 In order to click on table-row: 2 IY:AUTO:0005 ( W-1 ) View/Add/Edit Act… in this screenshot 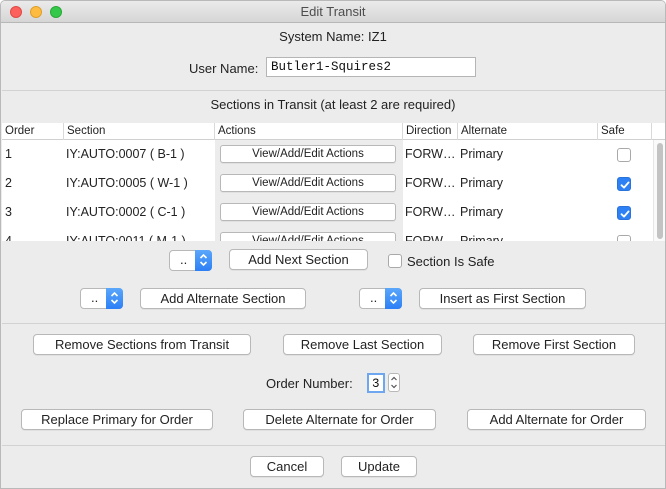, I will do `click(327, 183)`.